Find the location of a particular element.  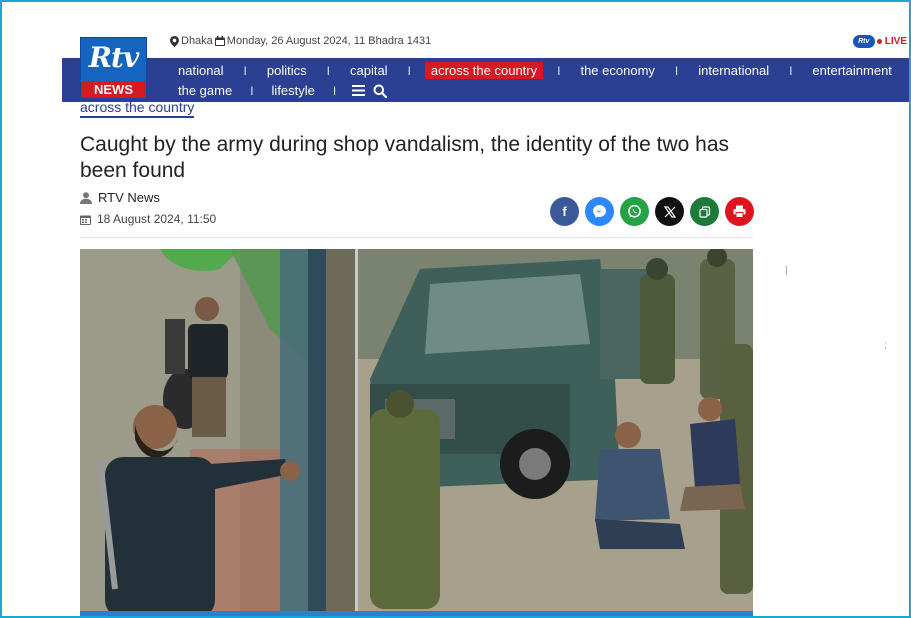

side-mark: ; is located at coordinates (885, 345).